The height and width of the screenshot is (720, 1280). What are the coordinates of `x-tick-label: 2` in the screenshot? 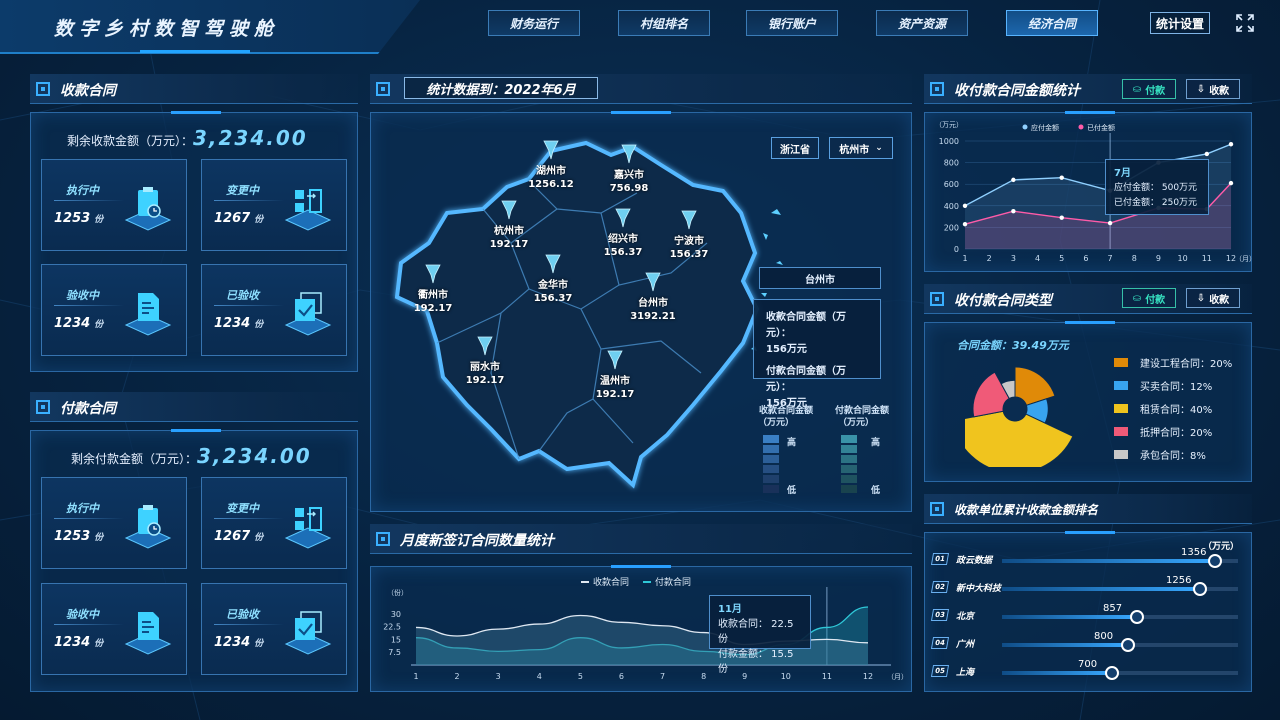 It's located at (457, 676).